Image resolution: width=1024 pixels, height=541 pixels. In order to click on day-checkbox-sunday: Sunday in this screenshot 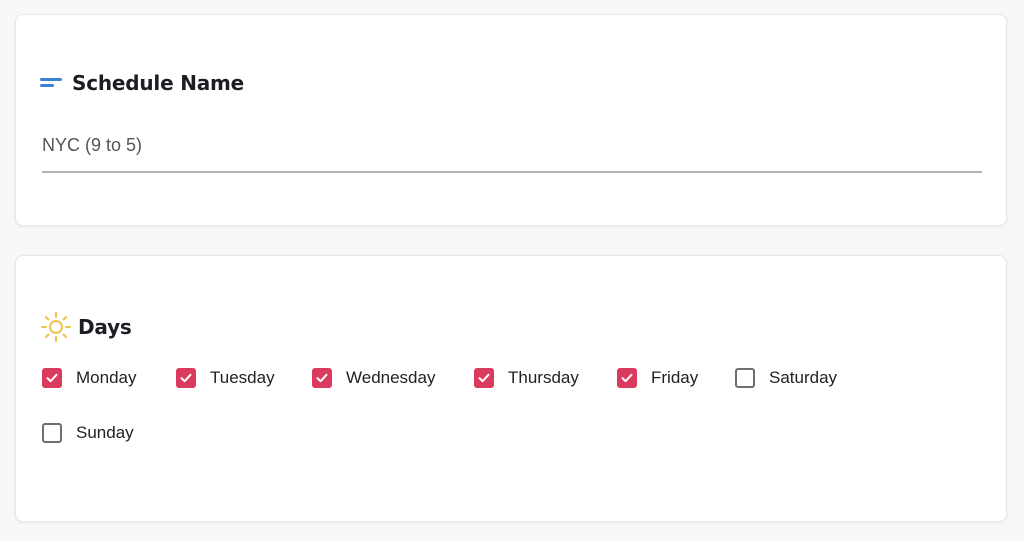, I will do `click(88, 433)`.